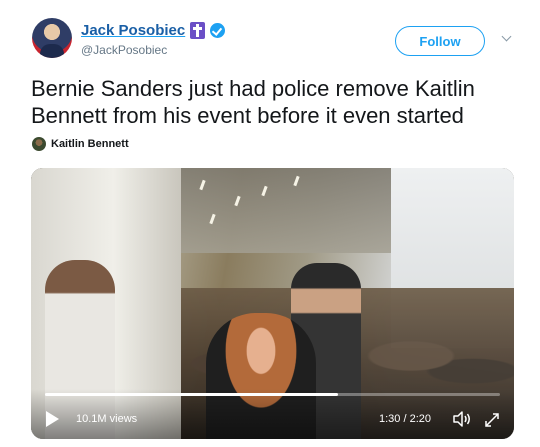 Image resolution: width=540 pixels, height=447 pixels. What do you see at coordinates (405, 419) in the screenshot?
I see `playback-time: 1:30 / 2:20` at bounding box center [405, 419].